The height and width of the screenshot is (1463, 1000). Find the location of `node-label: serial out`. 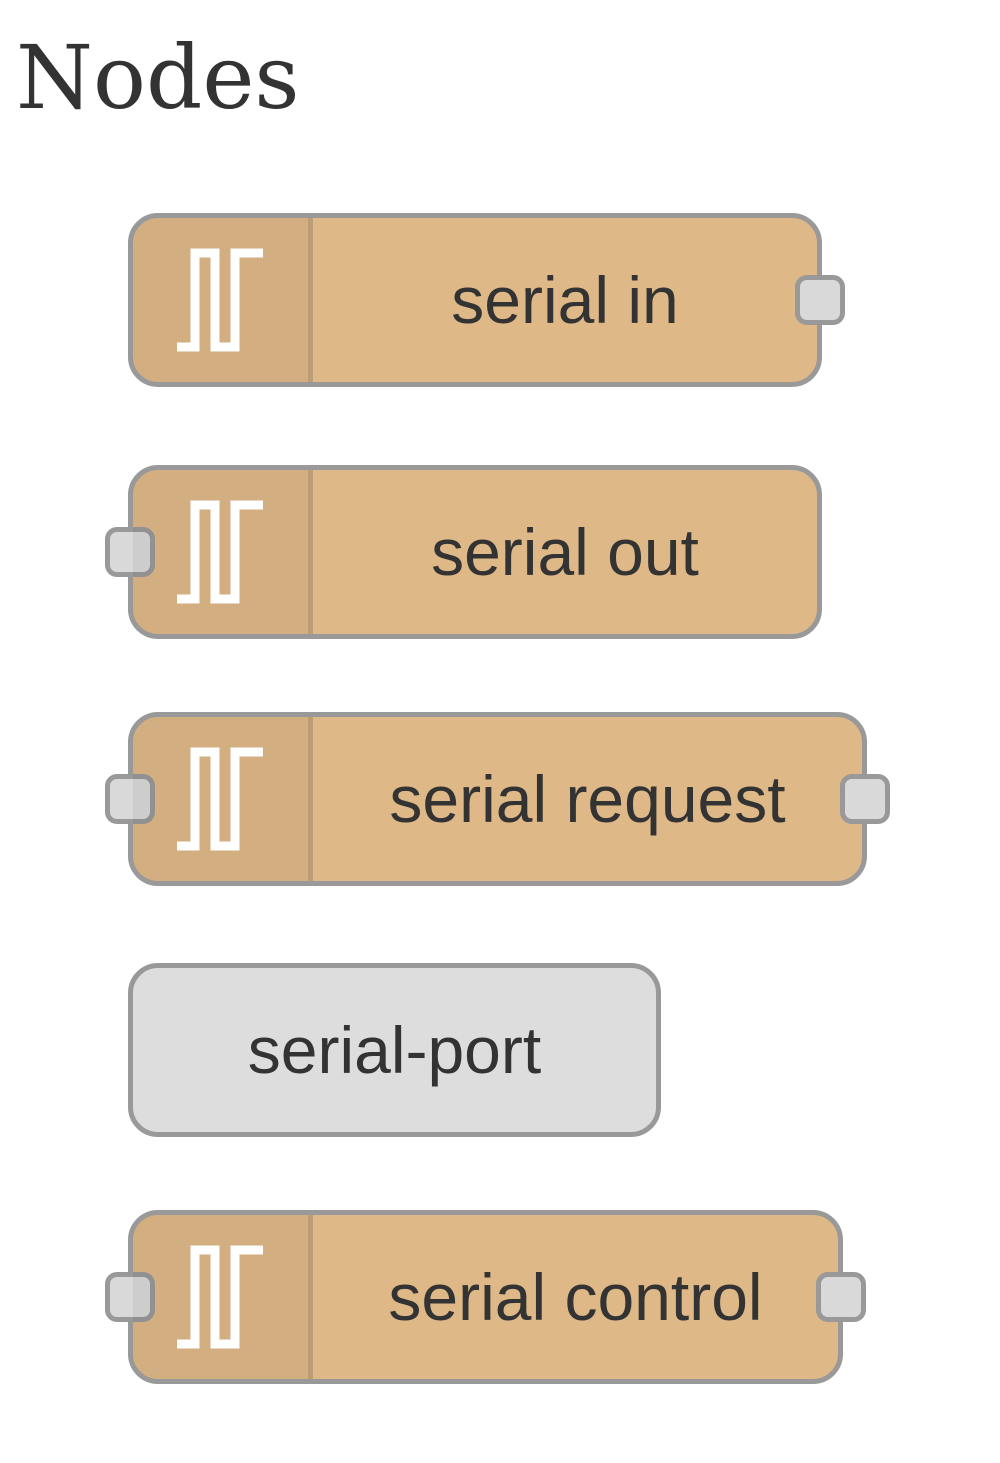

node-label: serial out is located at coordinates (565, 552).